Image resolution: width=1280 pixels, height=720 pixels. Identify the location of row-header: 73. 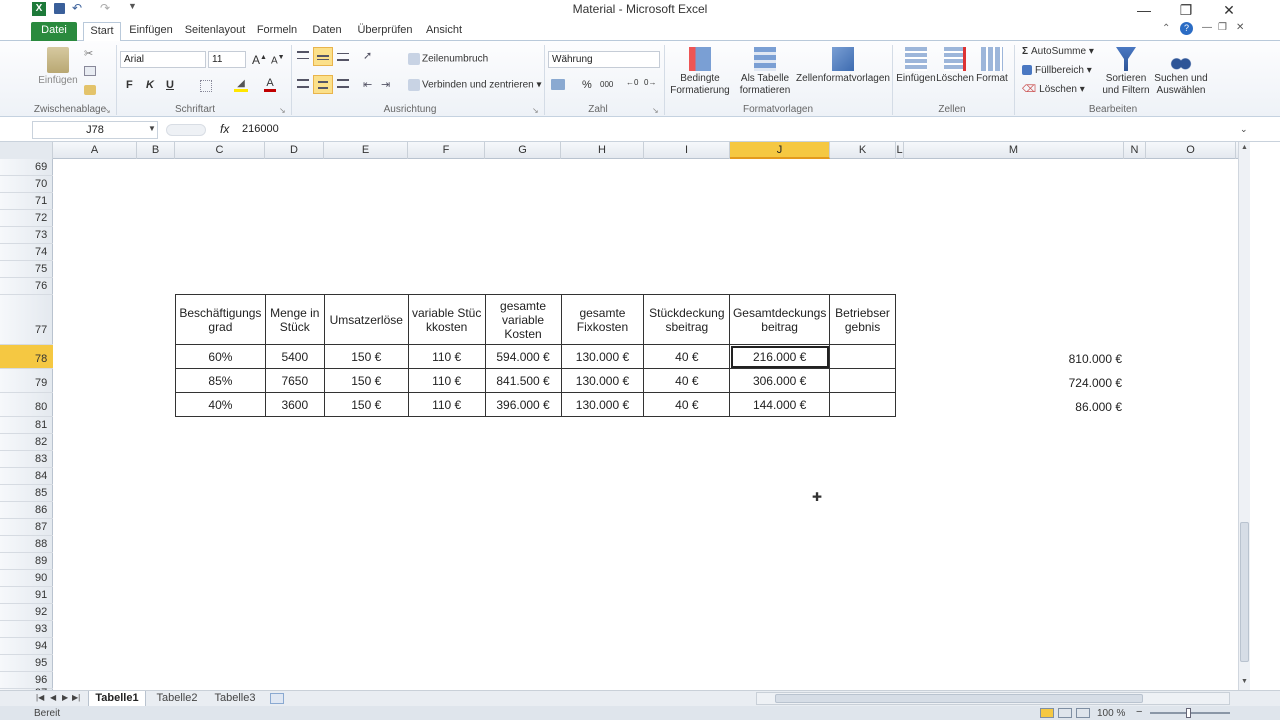
(26, 235).